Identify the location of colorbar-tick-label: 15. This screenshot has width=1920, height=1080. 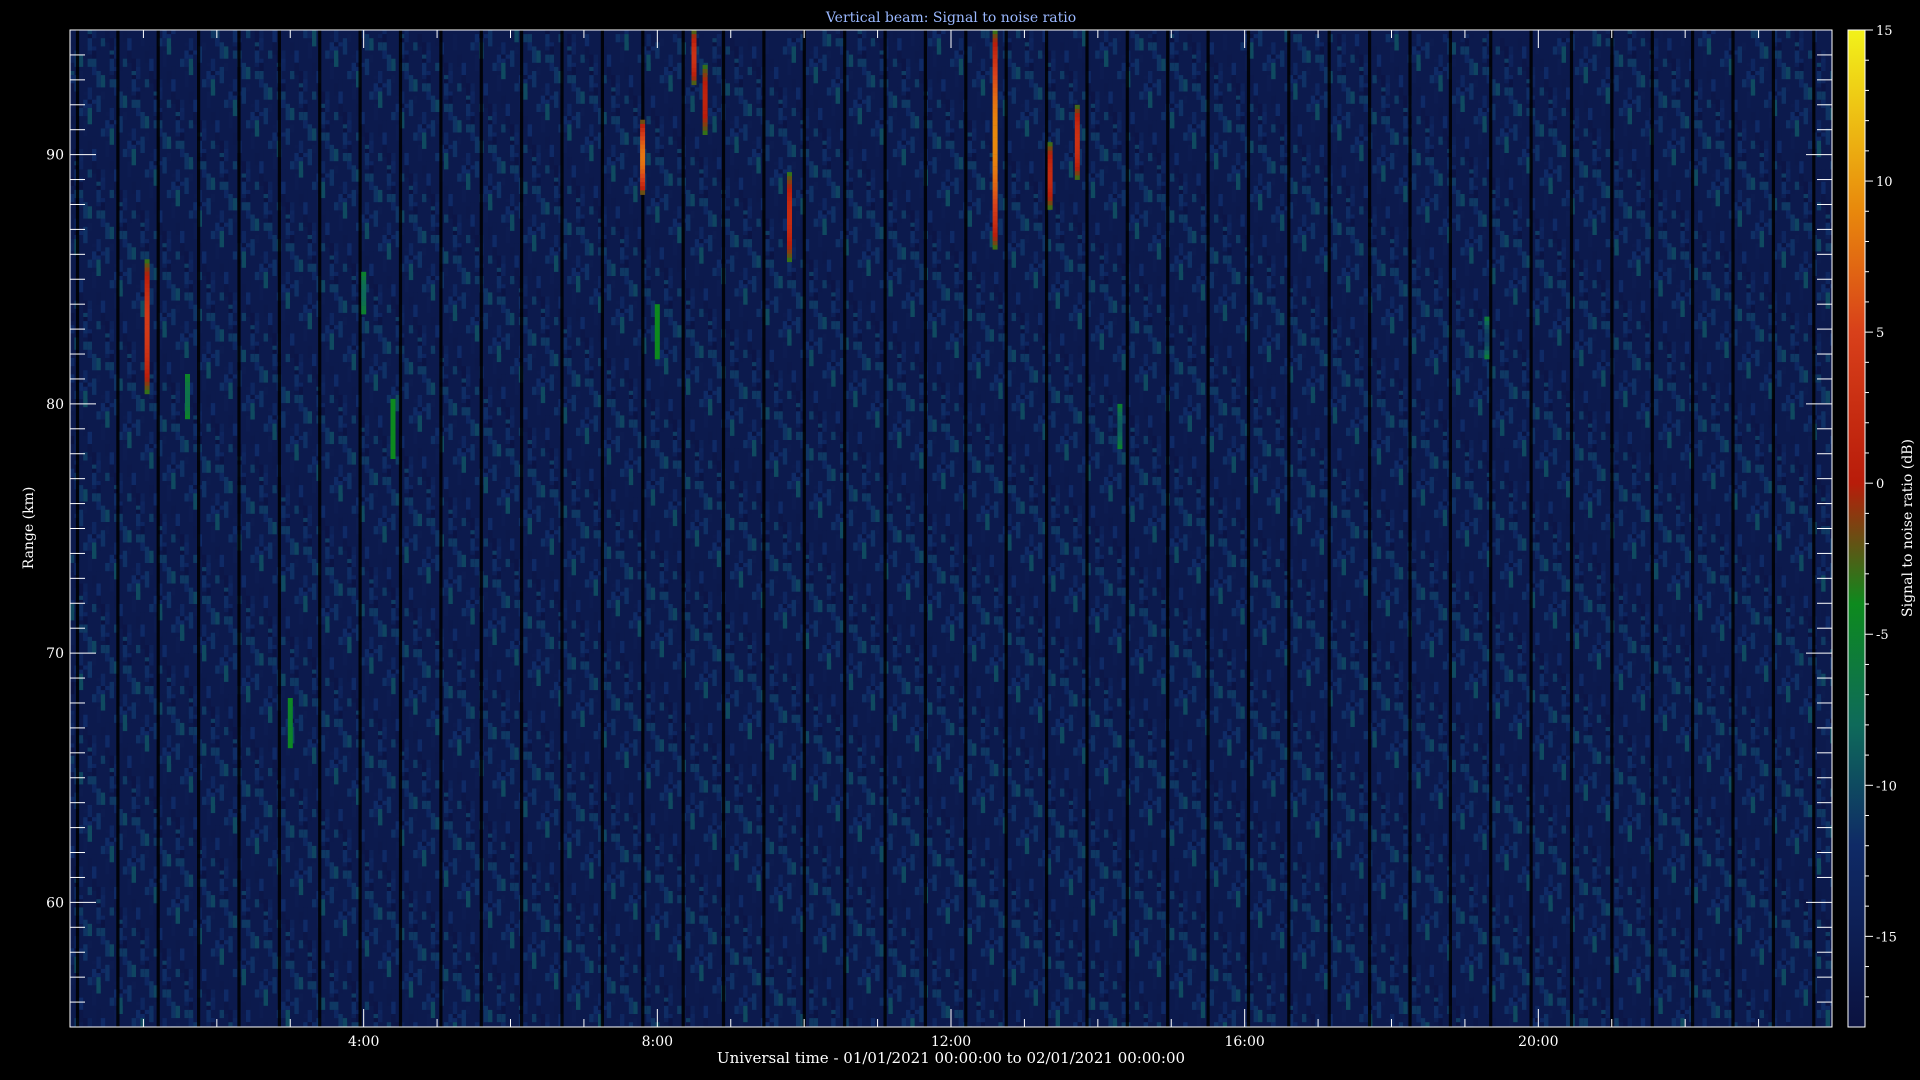
(1884, 31).